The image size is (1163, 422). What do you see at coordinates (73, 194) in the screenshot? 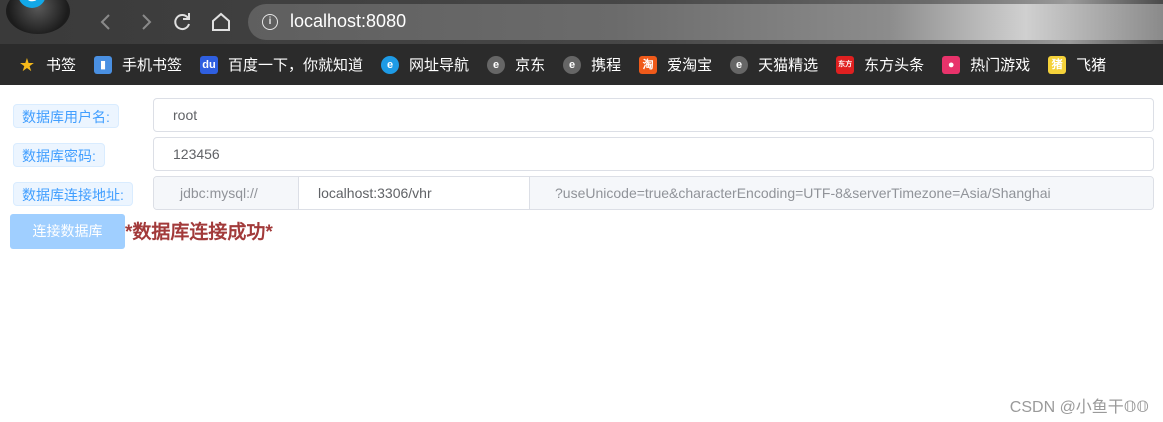
I see `url-label: 数据库连接地址:` at bounding box center [73, 194].